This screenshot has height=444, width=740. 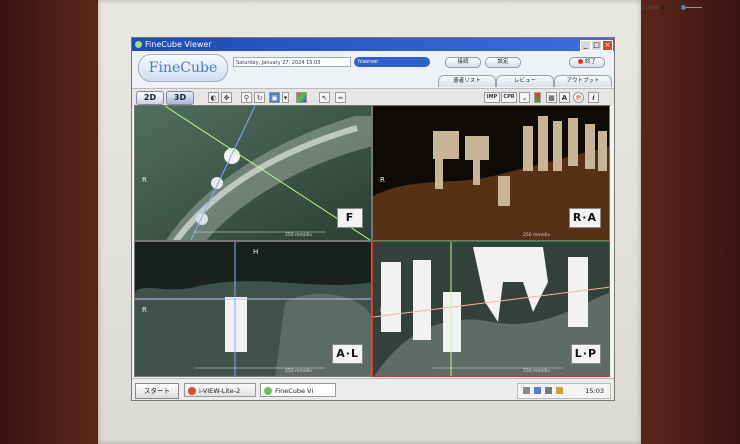 What do you see at coordinates (467, 81) in the screenshot?
I see `tab-patient-list: 患者リスト` at bounding box center [467, 81].